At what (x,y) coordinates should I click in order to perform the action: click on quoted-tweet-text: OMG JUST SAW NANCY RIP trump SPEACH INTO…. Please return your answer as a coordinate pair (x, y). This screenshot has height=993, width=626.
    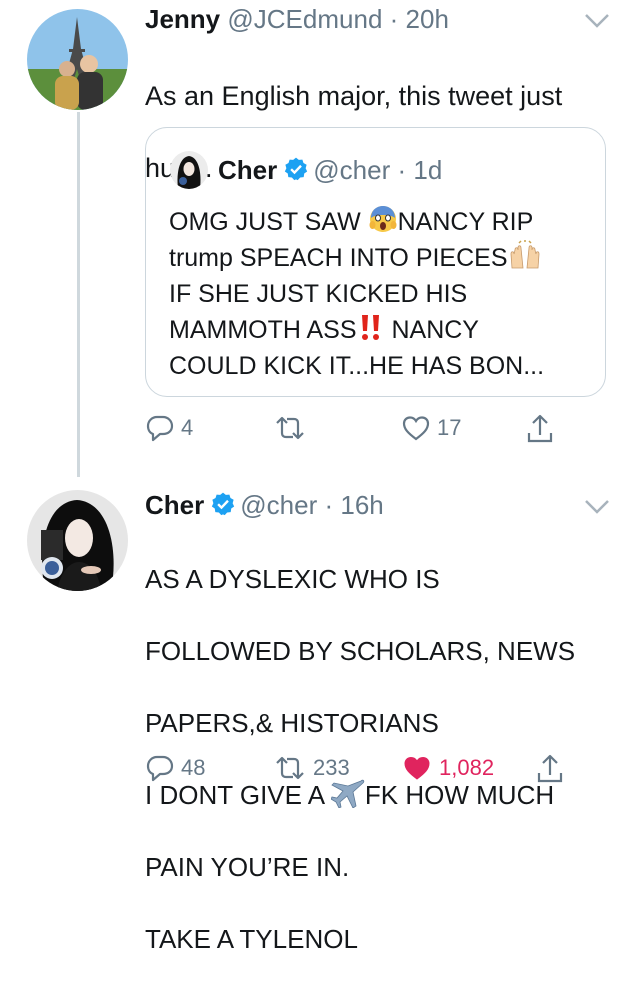
    Looking at the image, I should click on (384, 294).